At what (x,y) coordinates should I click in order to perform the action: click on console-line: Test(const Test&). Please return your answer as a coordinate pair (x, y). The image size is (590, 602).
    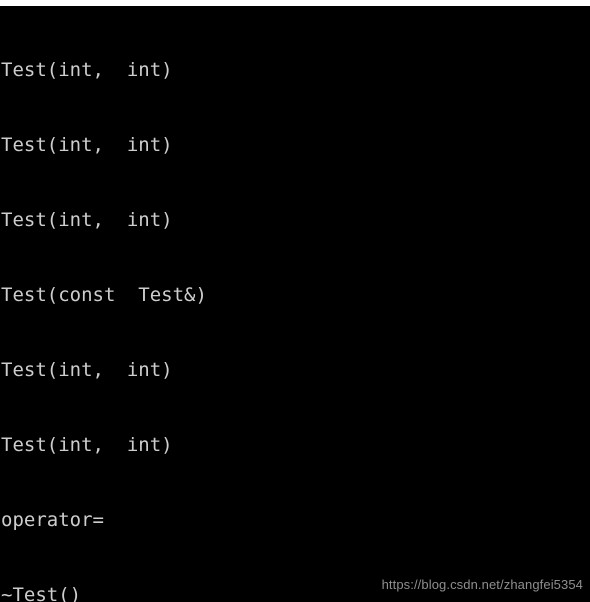
    Looking at the image, I should click on (104, 295).